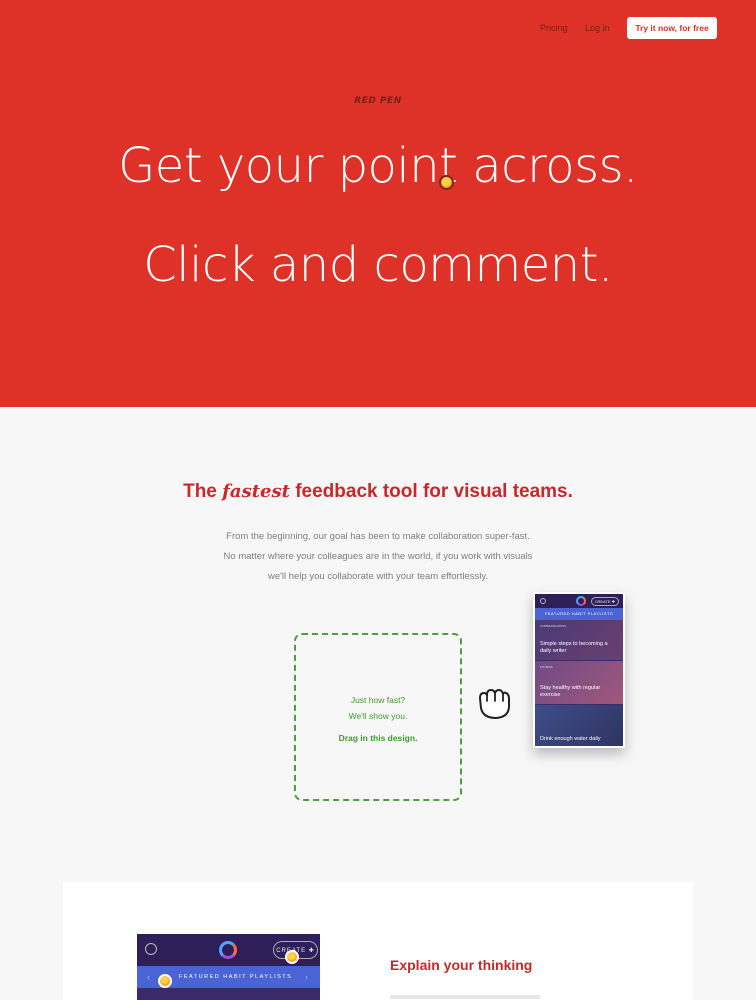 The width and height of the screenshot is (756, 1000). Describe the element at coordinates (378, 738) in the screenshot. I see `dropzone-action: Drag in this design.` at that location.